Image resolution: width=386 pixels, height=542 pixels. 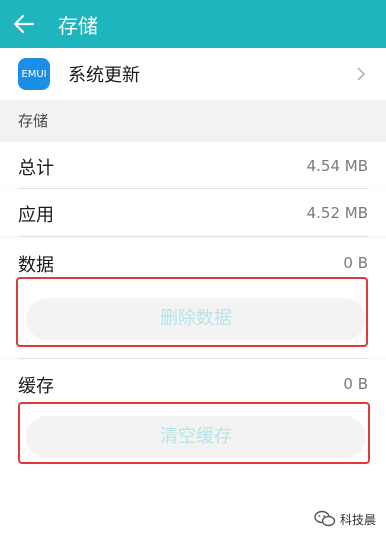 I want to click on total-label: 总计, so click(x=36, y=168).